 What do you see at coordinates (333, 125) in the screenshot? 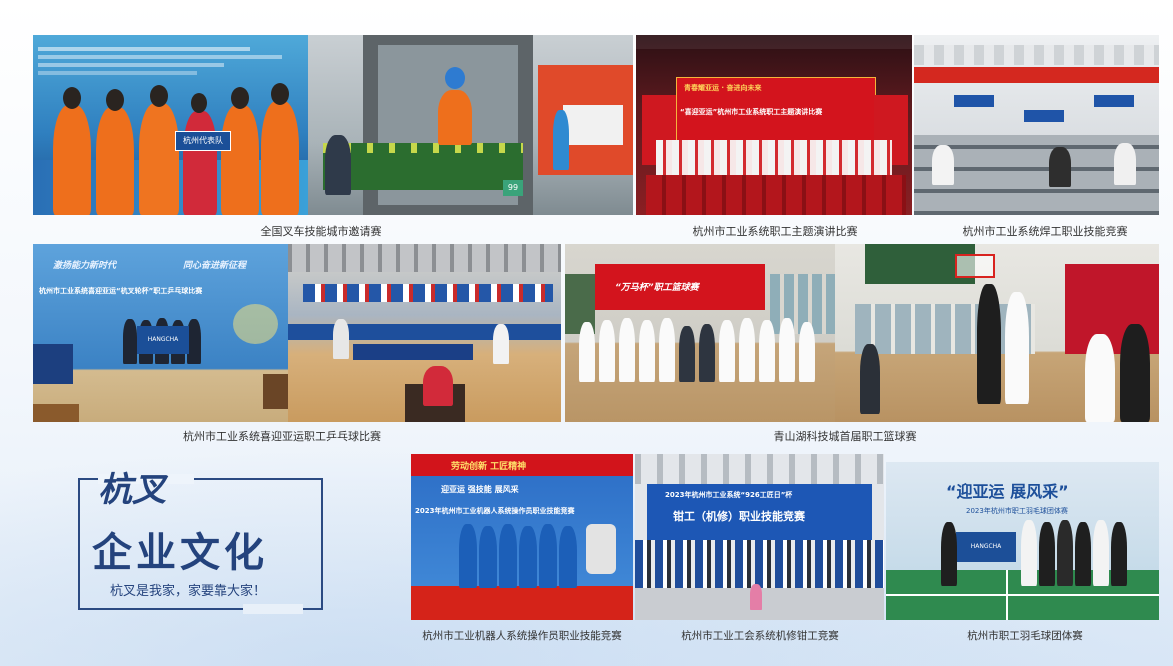
I see `forklift-contest-photo: 杭州代表队 99` at bounding box center [333, 125].